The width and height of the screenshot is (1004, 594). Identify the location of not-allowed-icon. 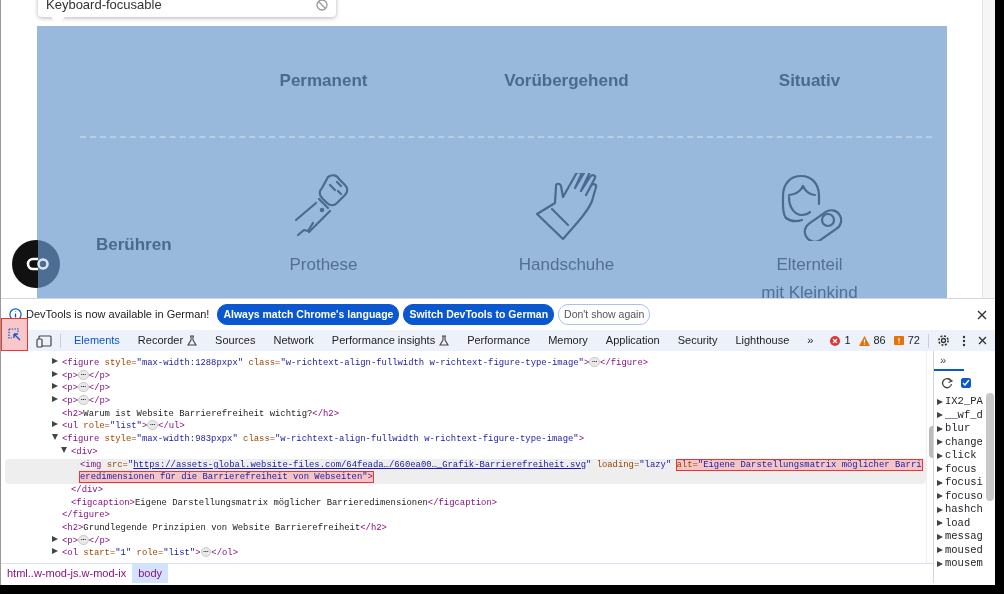
(322, 5).